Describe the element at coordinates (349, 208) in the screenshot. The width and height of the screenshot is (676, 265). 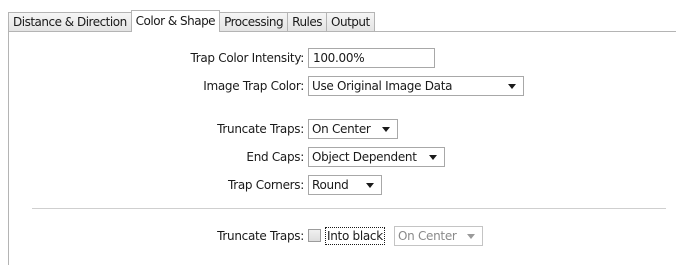
I see `section-divider` at that location.